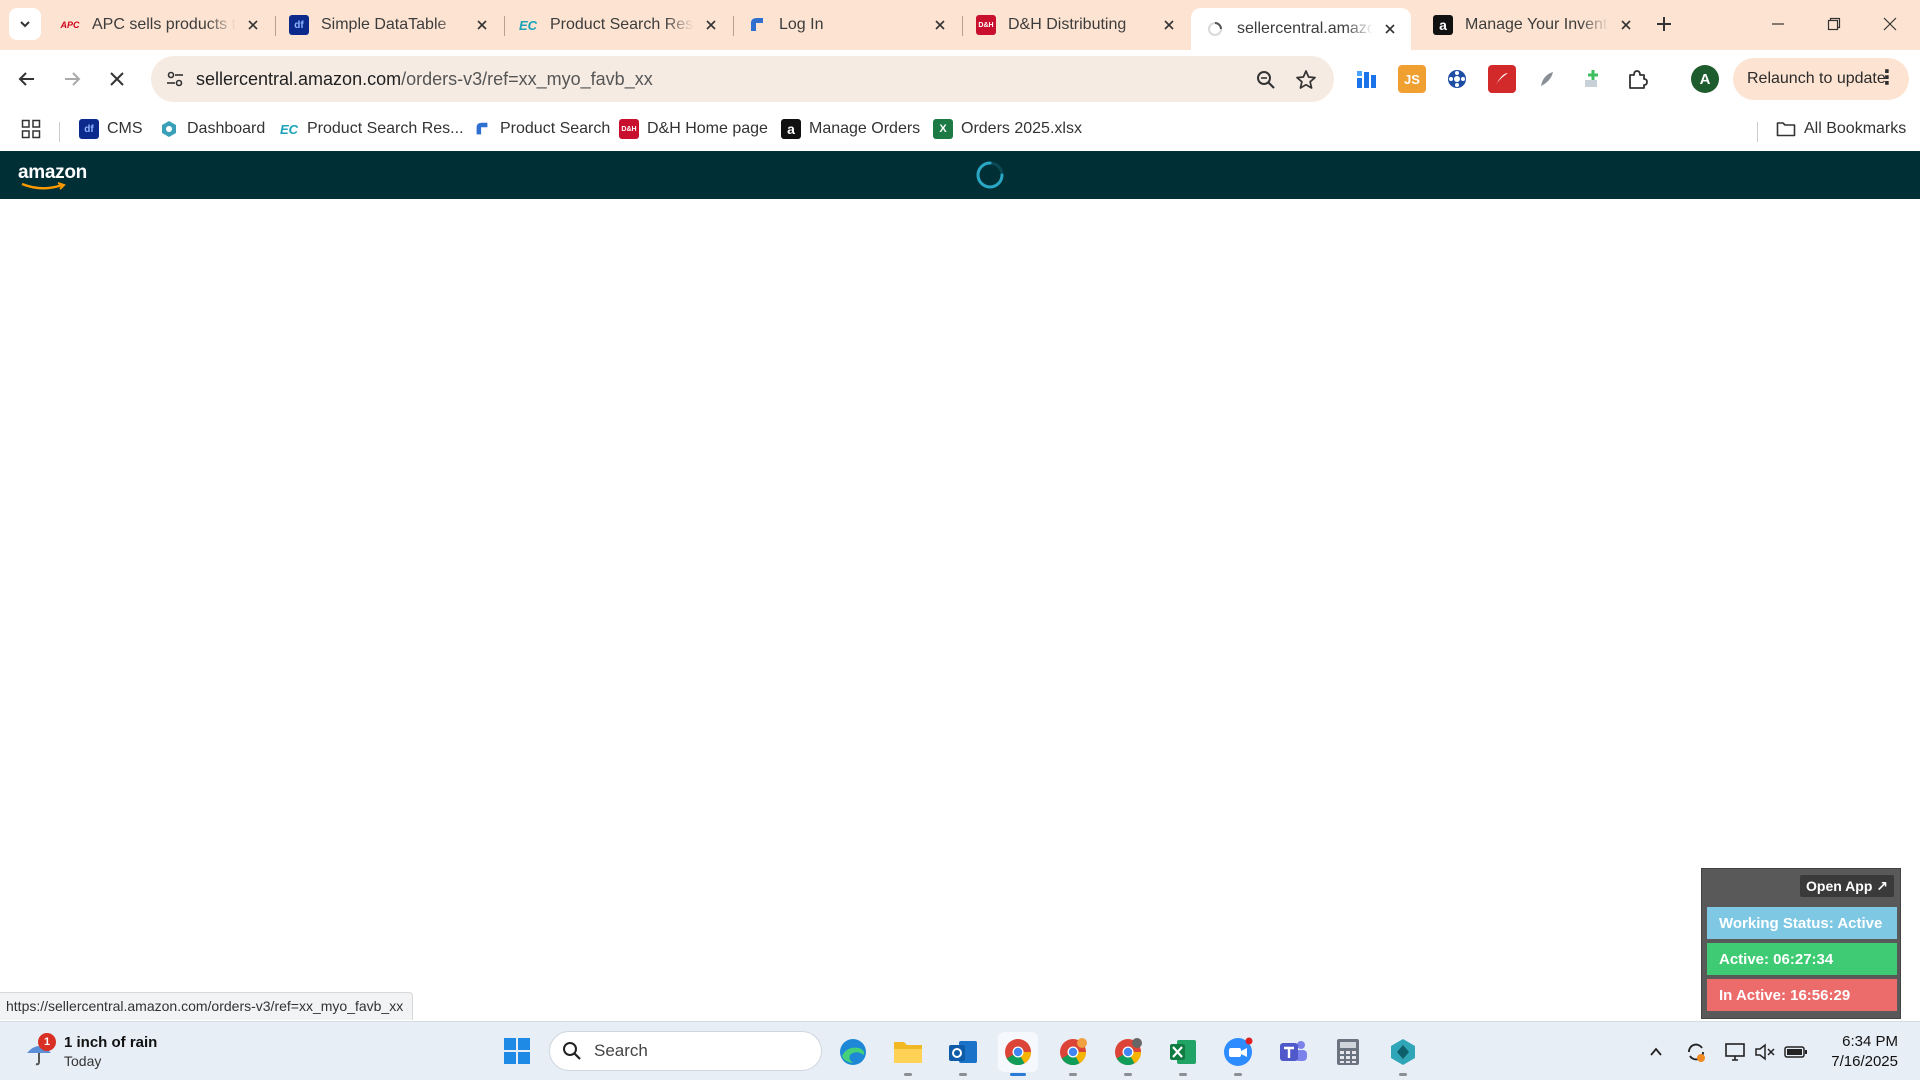 The image size is (1920, 1080). I want to click on weather-badge: 1, so click(47, 1042).